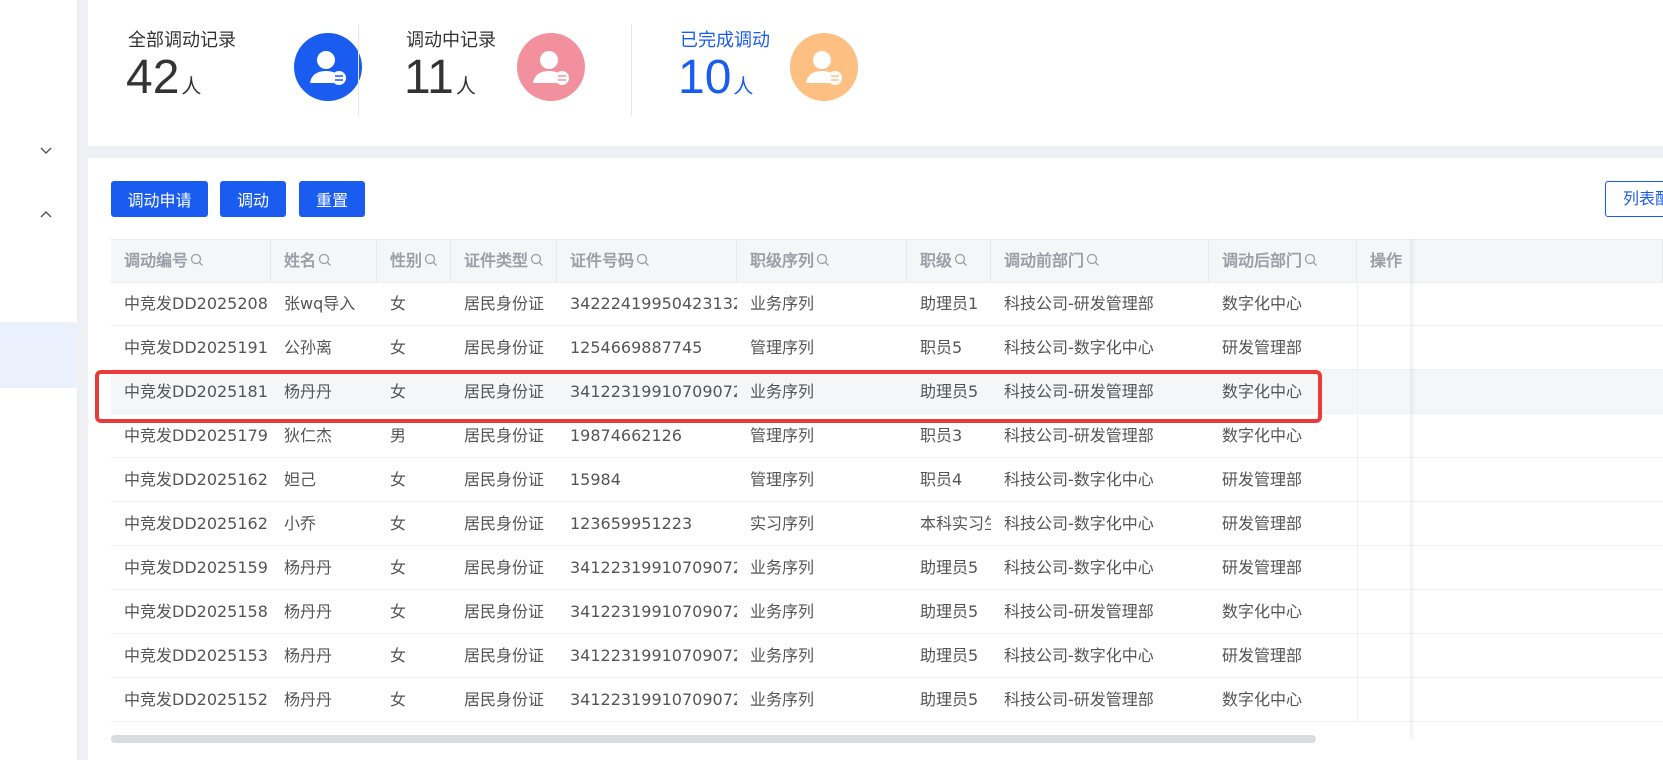 This screenshot has width=1663, height=760. I want to click on header-col-name: 姓名, so click(324, 261).